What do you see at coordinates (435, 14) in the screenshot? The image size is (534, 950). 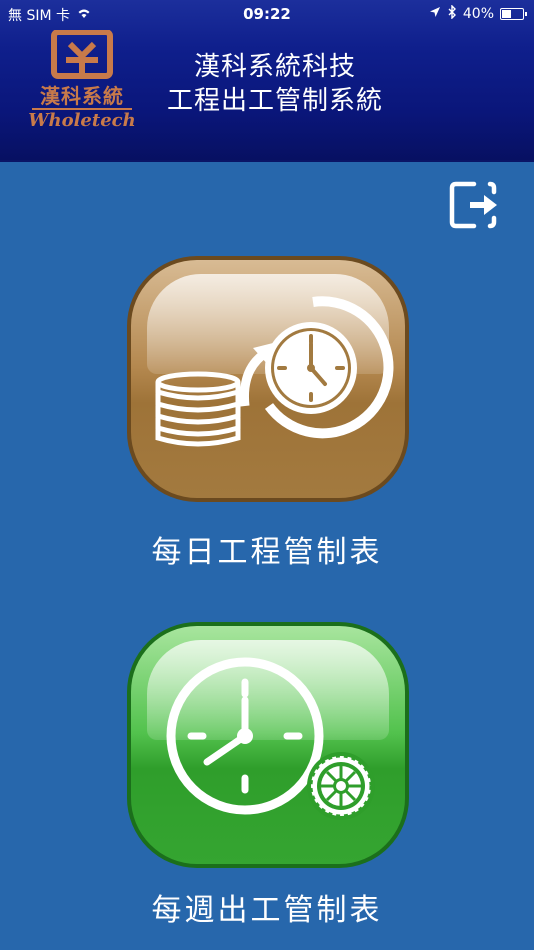 I see `location-icon` at bounding box center [435, 14].